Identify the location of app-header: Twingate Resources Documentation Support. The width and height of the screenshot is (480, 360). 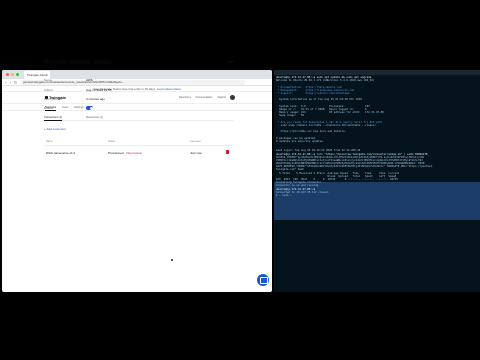
(137, 98).